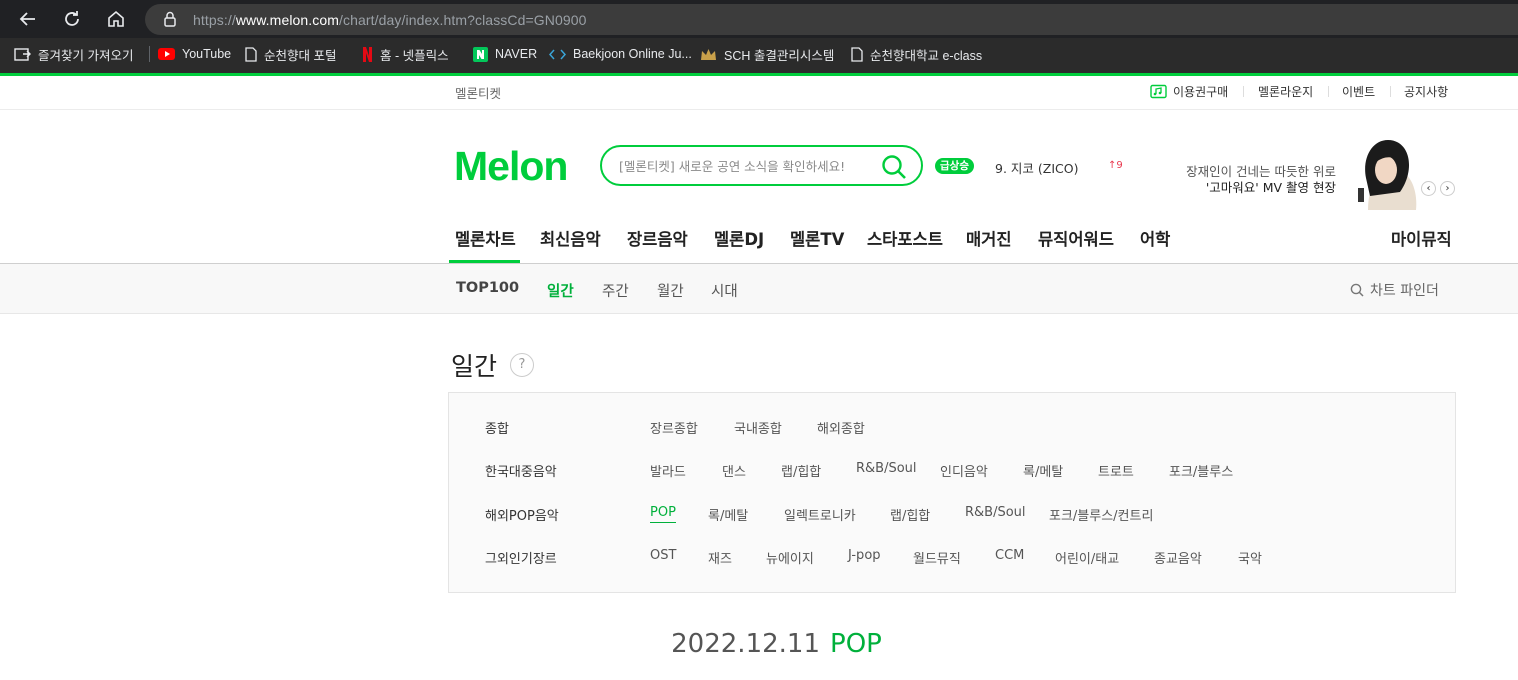  I want to click on promo-image, so click(1386, 175).